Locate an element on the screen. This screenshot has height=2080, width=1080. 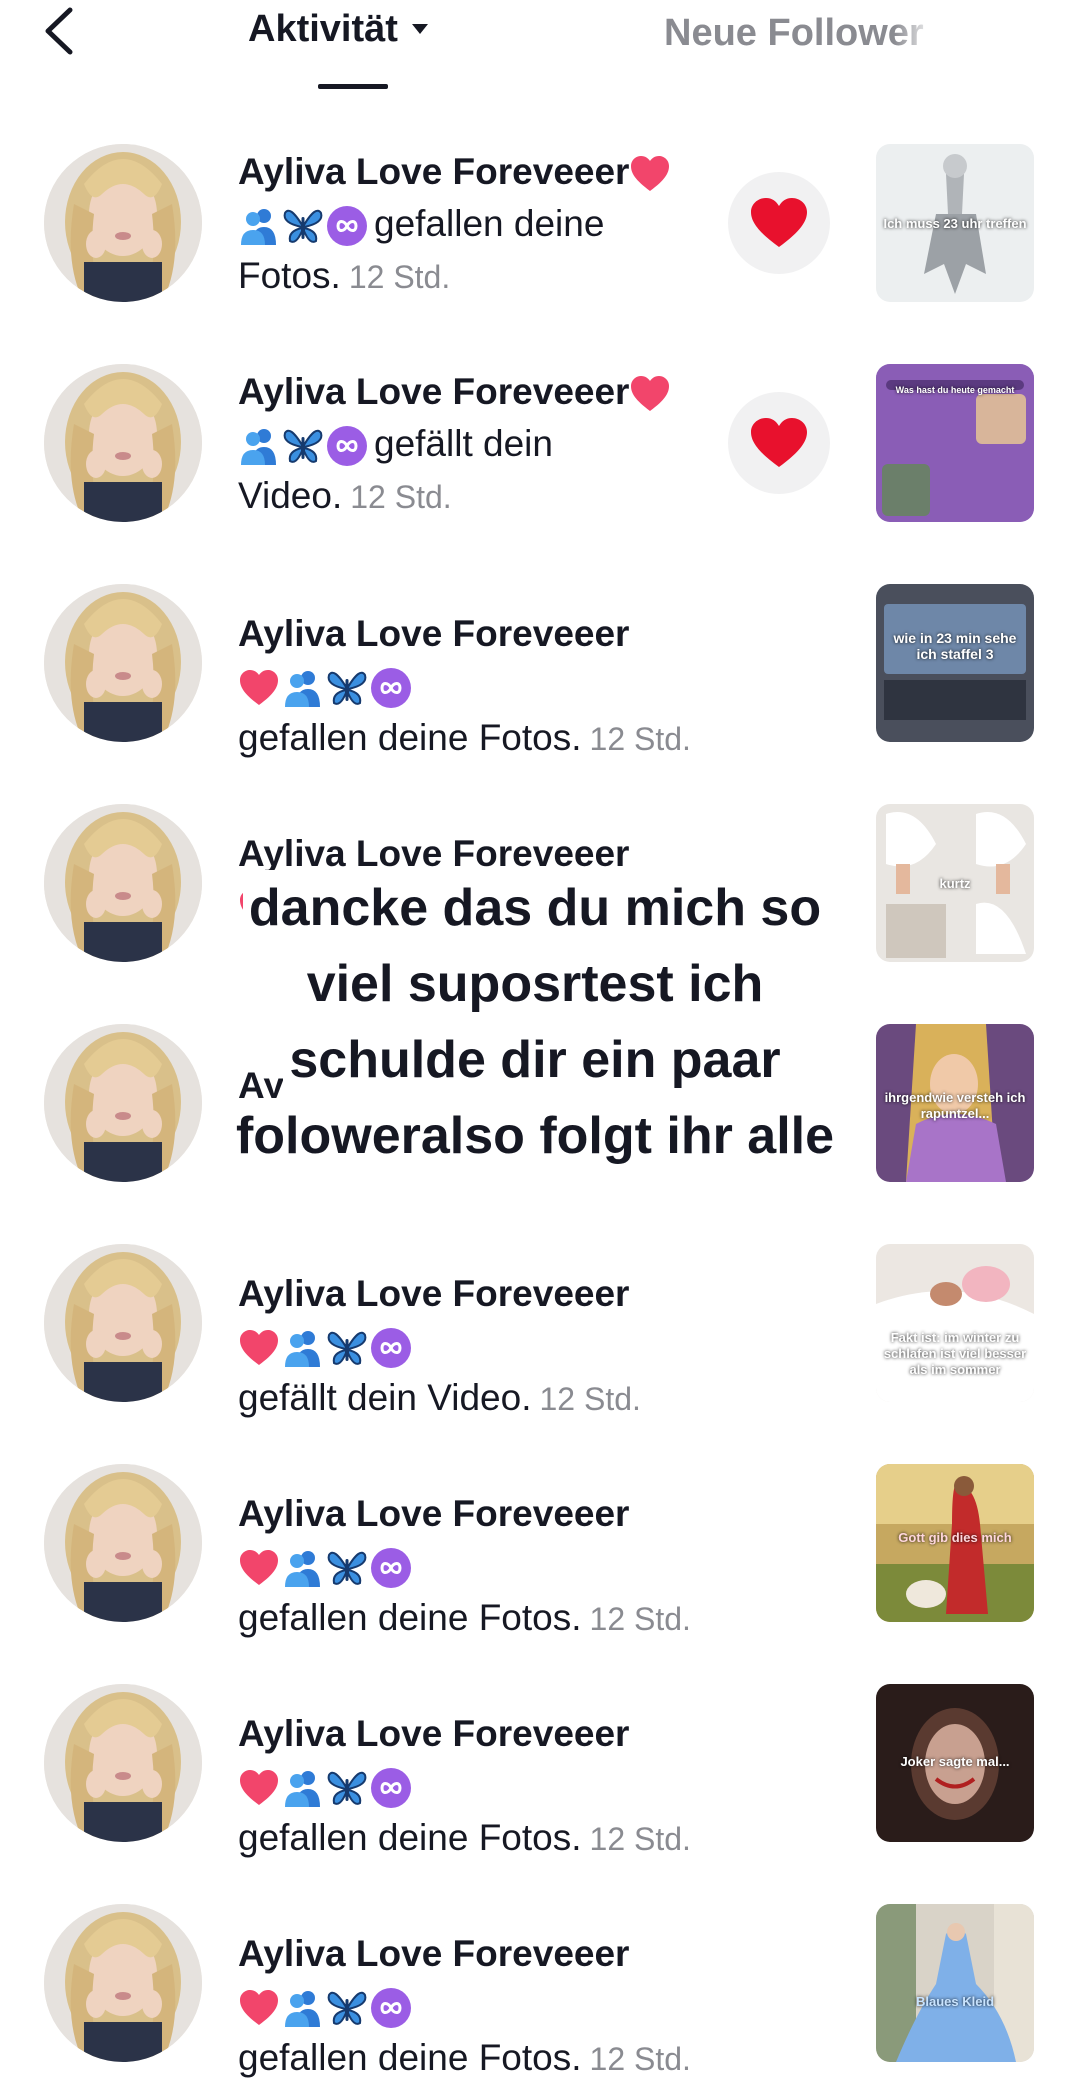
action-text: gefällt dein is located at coordinates (463, 443).